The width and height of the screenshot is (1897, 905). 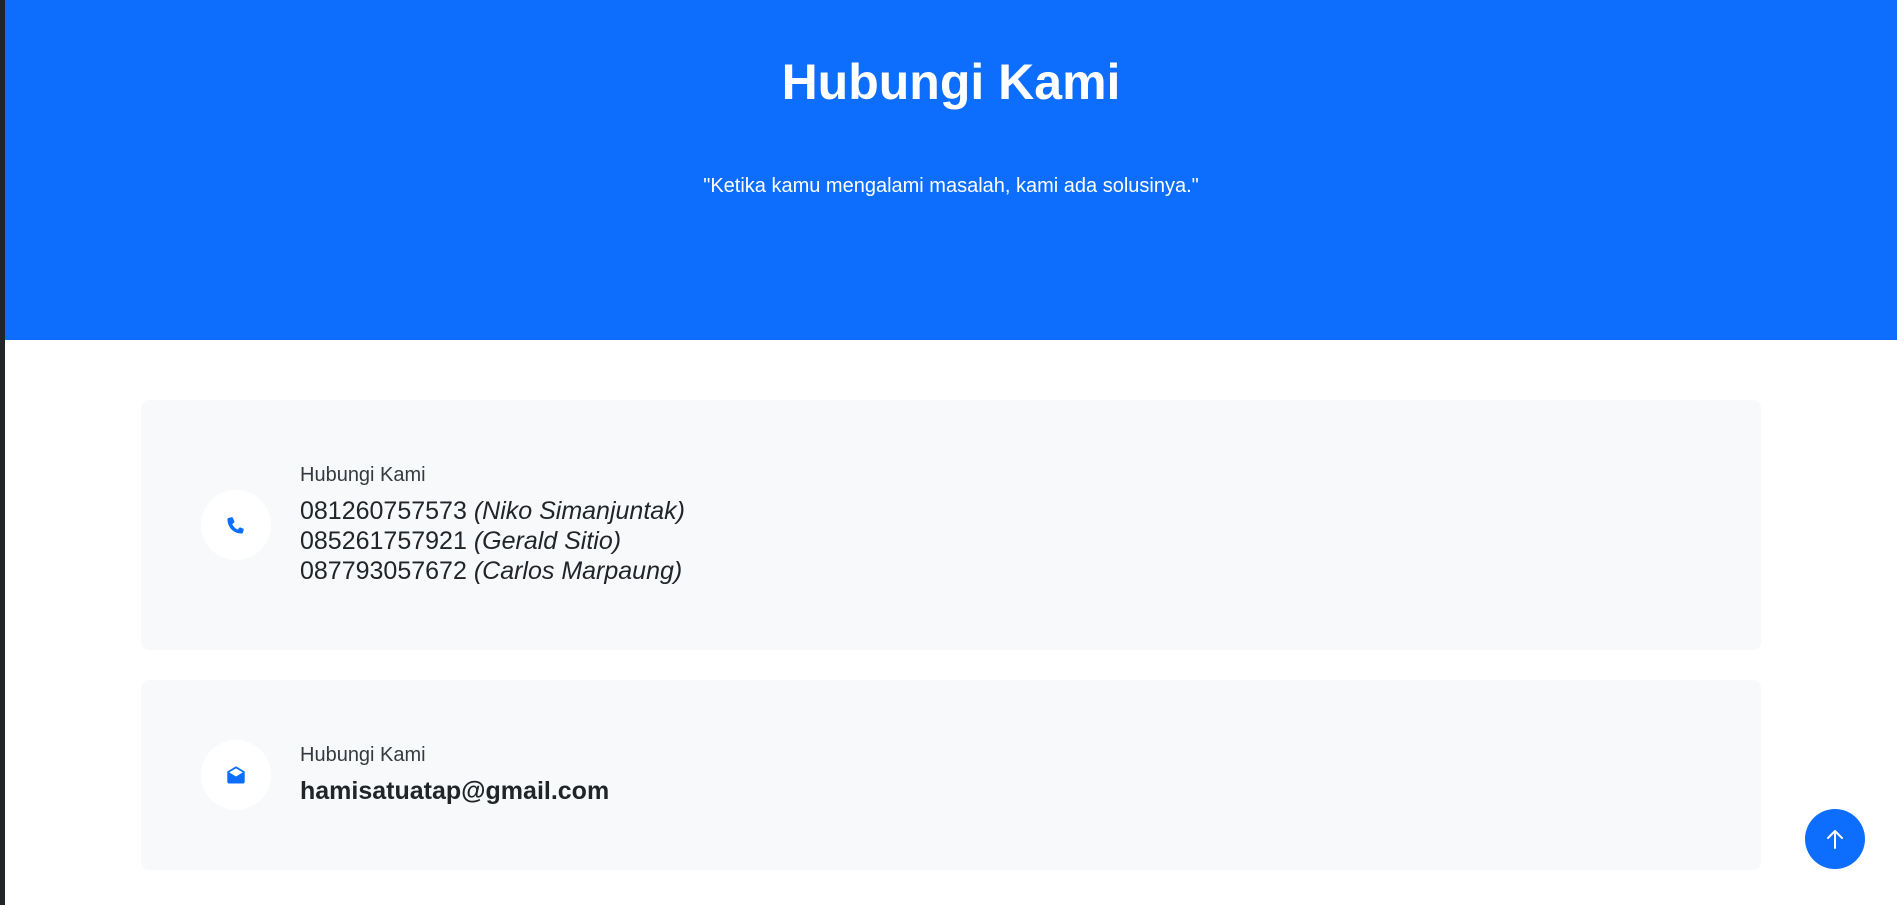 What do you see at coordinates (363, 755) in the screenshot?
I see `email-card-label: Hubungi Kami` at bounding box center [363, 755].